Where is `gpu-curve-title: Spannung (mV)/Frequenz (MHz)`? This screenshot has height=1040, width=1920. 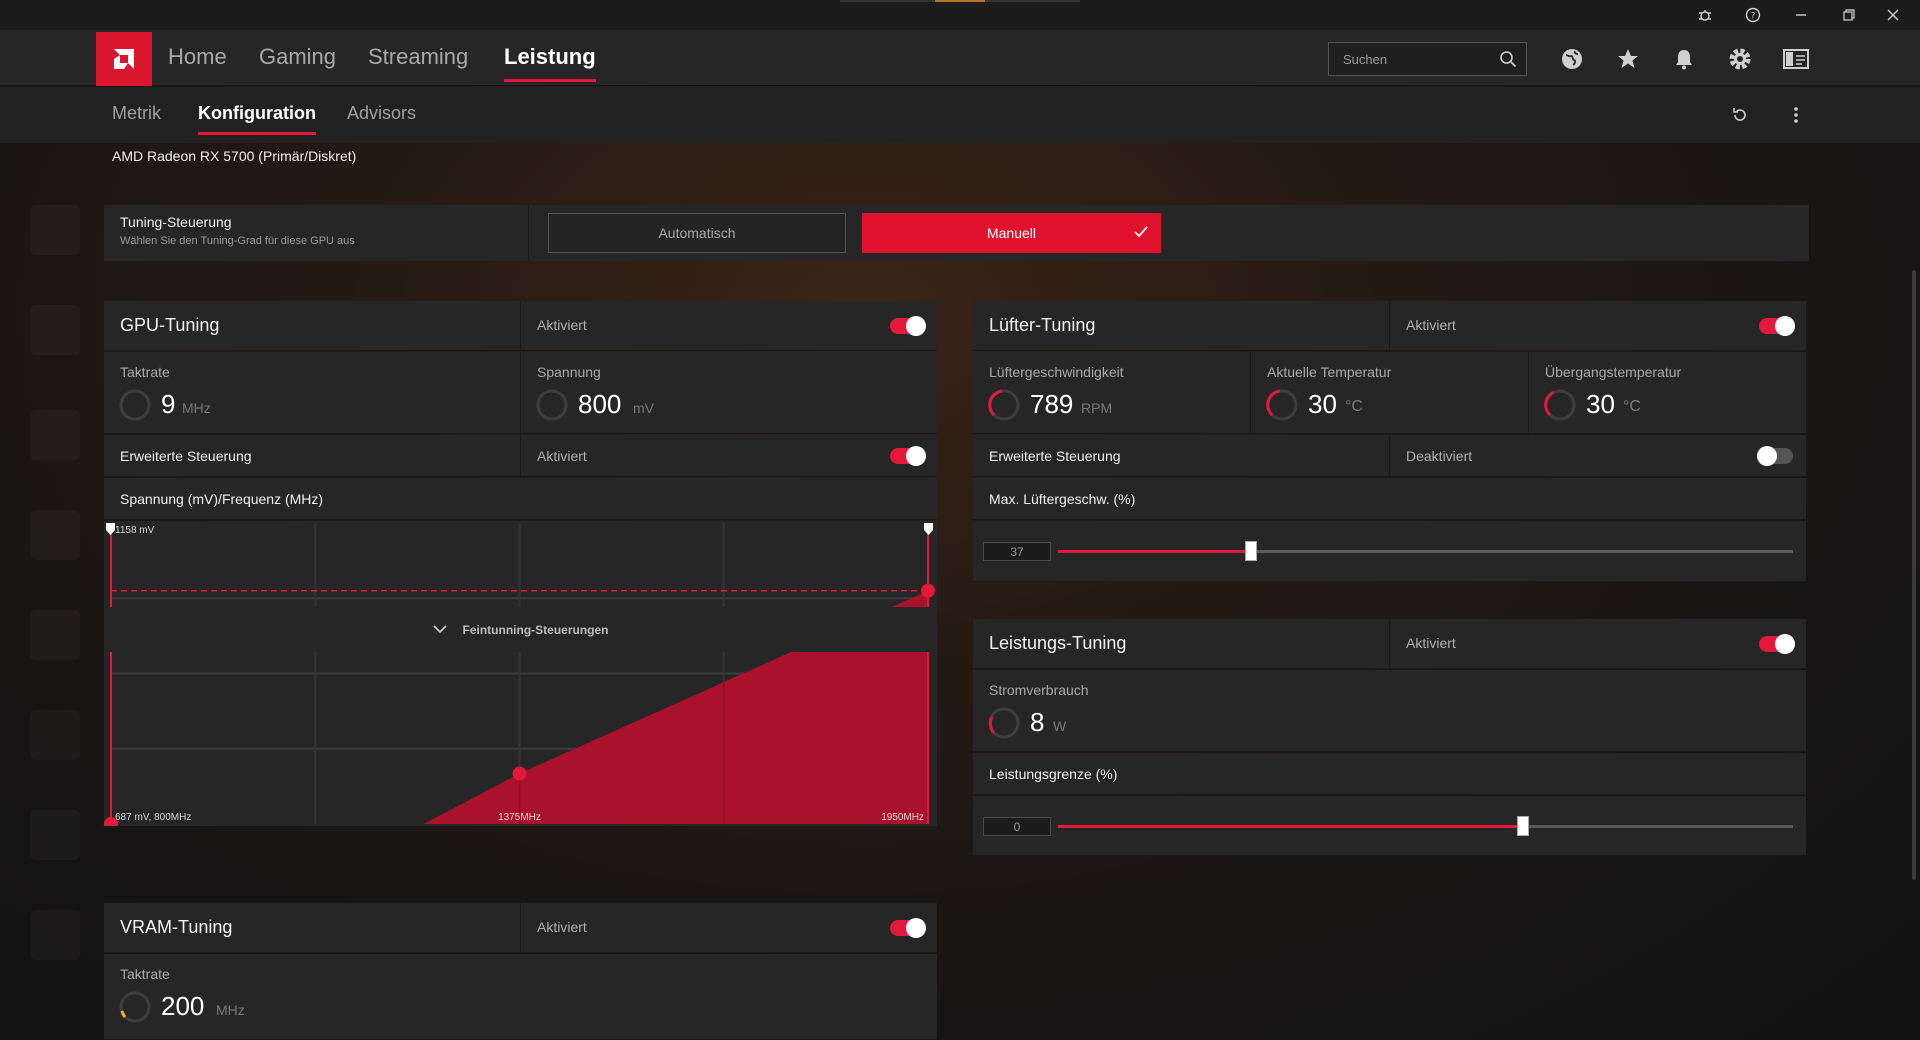
gpu-curve-title: Spannung (mV)/Frequenz (MHz) is located at coordinates (222, 499).